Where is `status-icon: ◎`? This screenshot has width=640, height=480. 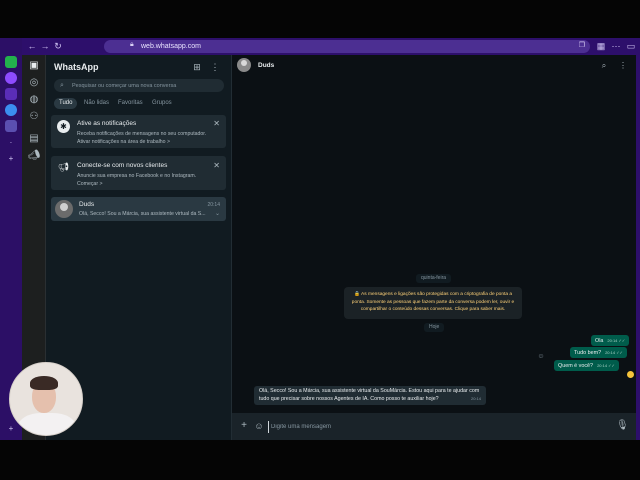
status-icon: ◎ is located at coordinates (34, 83).